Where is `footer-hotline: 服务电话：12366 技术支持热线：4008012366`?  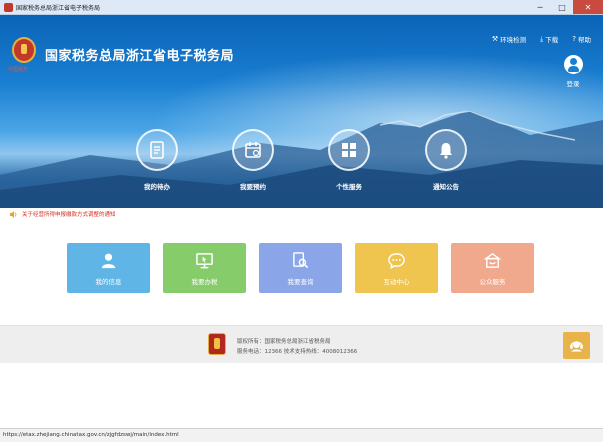 footer-hotline: 服务电话：12366 技术支持热线：4008012366 is located at coordinates (297, 352).